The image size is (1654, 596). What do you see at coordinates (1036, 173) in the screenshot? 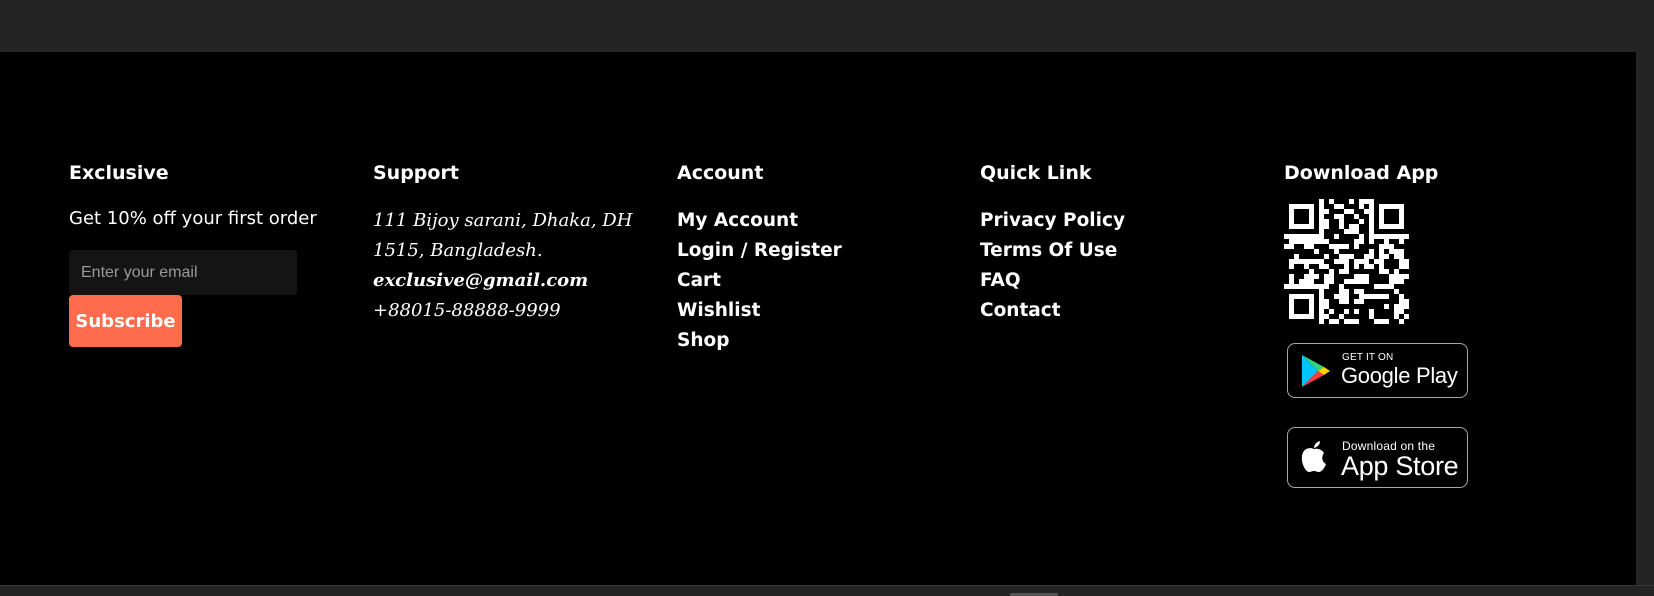
I see `quick-link-title: Quick Link` at bounding box center [1036, 173].